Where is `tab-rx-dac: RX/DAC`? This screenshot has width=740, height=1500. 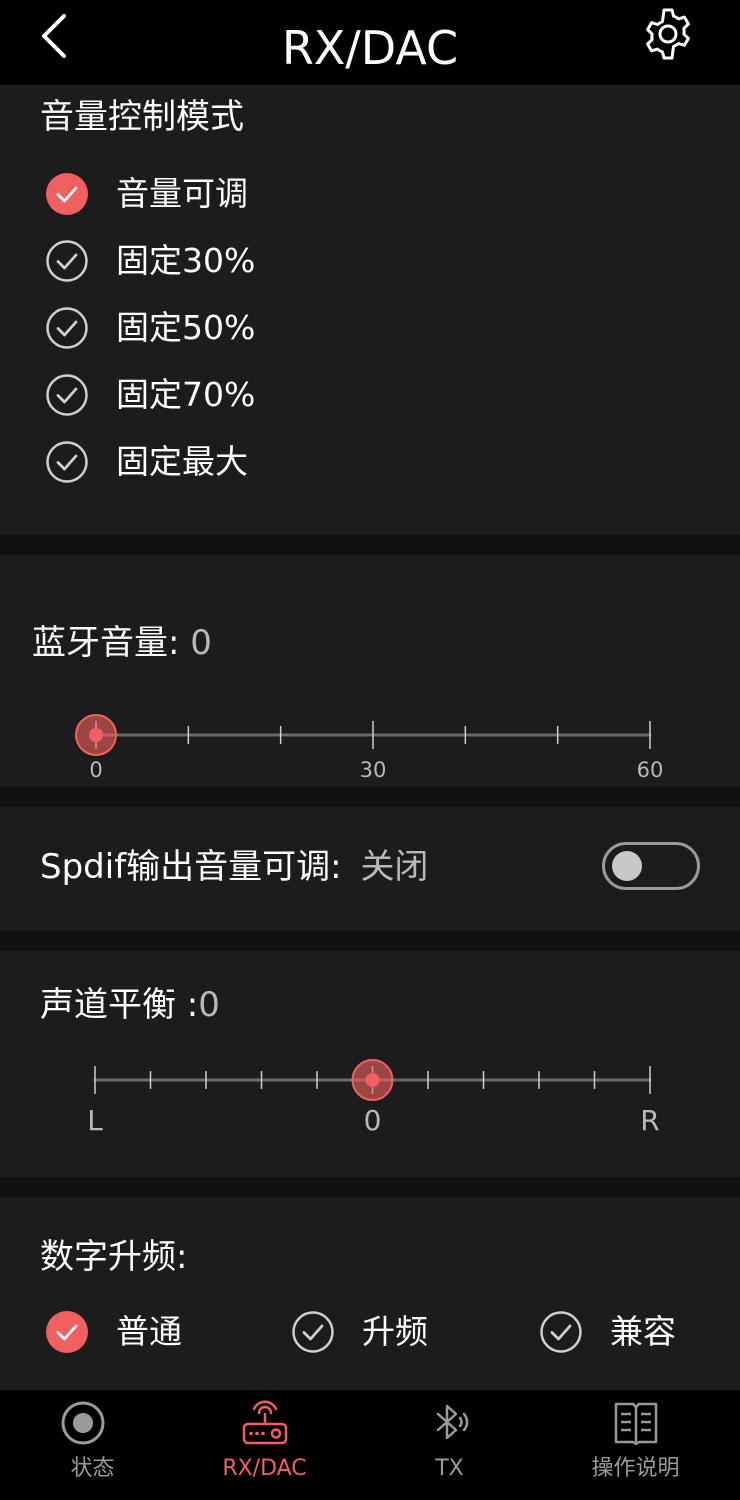 tab-rx-dac: RX/DAC is located at coordinates (264, 1445).